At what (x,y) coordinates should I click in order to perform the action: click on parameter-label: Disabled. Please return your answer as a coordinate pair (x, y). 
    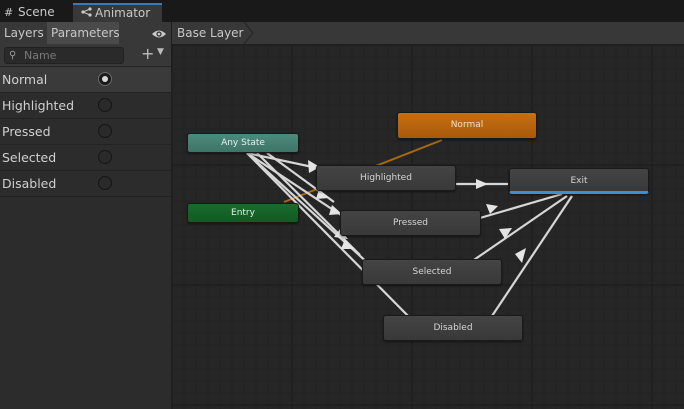
    Looking at the image, I should click on (29, 183).